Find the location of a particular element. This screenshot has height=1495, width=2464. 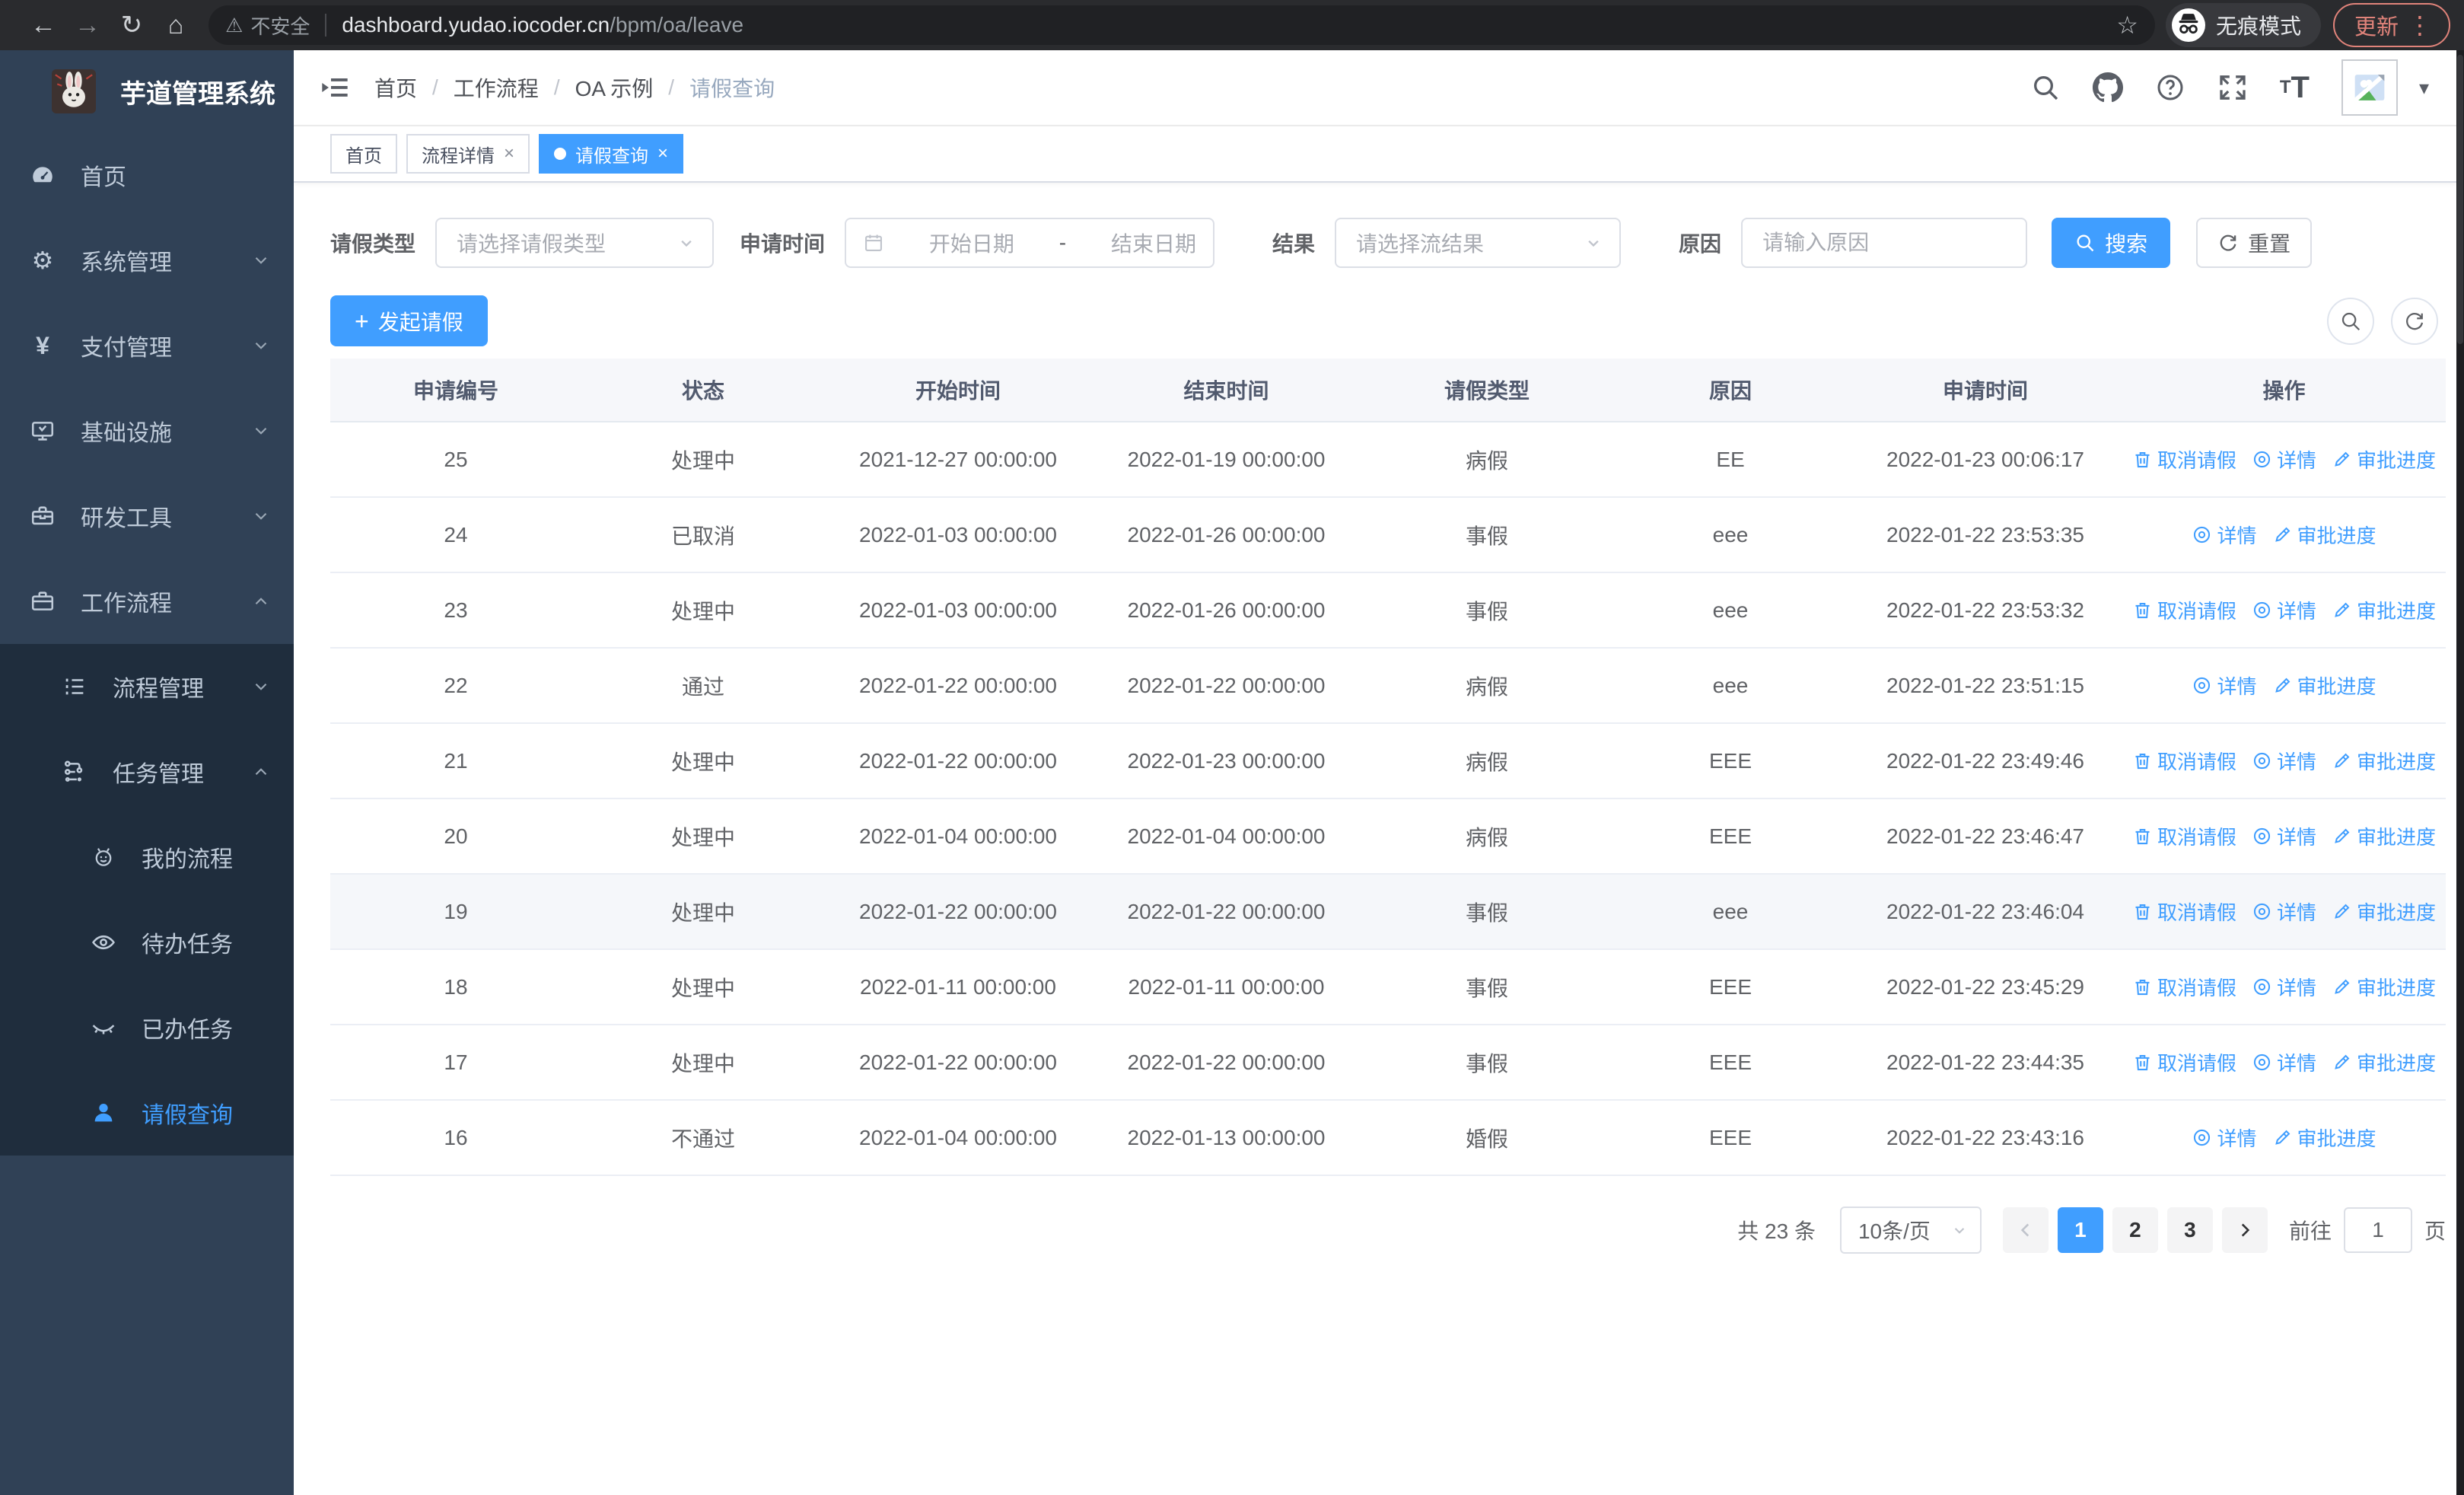

cell-start-time: 2022-01-04 00:00:00 is located at coordinates (958, 836).